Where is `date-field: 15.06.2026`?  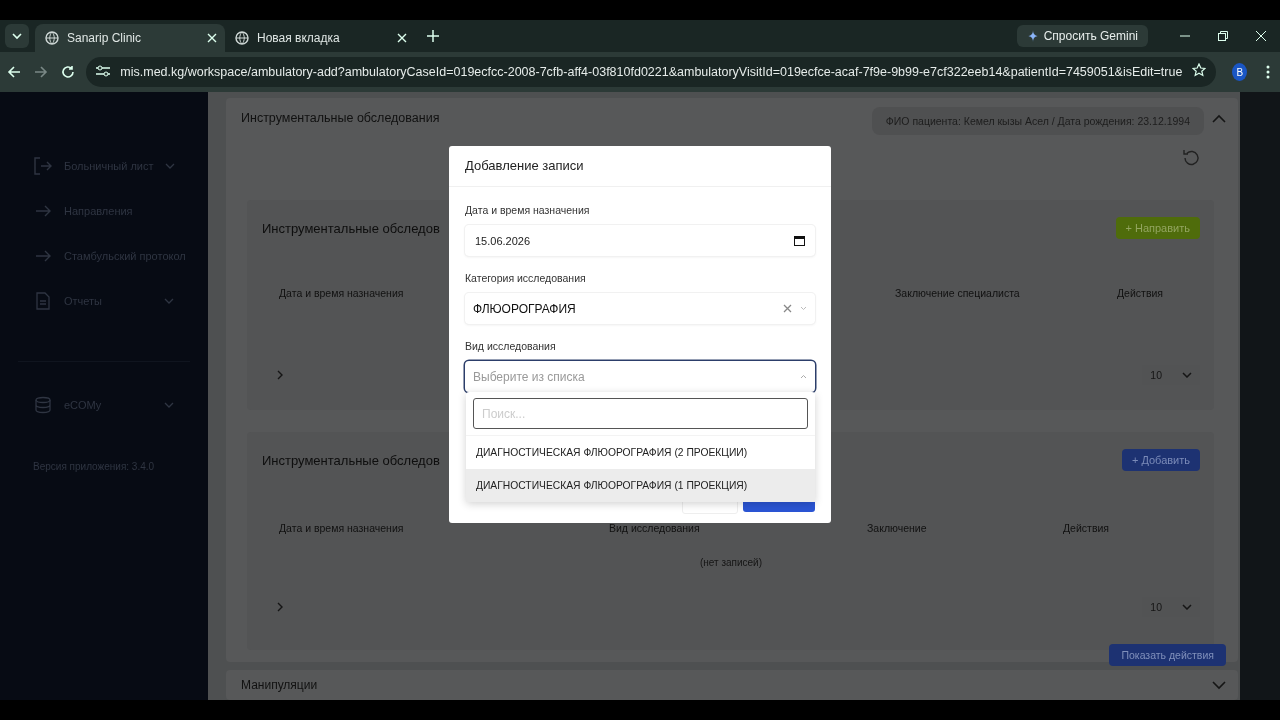
date-field: 15.06.2026 is located at coordinates (640, 240).